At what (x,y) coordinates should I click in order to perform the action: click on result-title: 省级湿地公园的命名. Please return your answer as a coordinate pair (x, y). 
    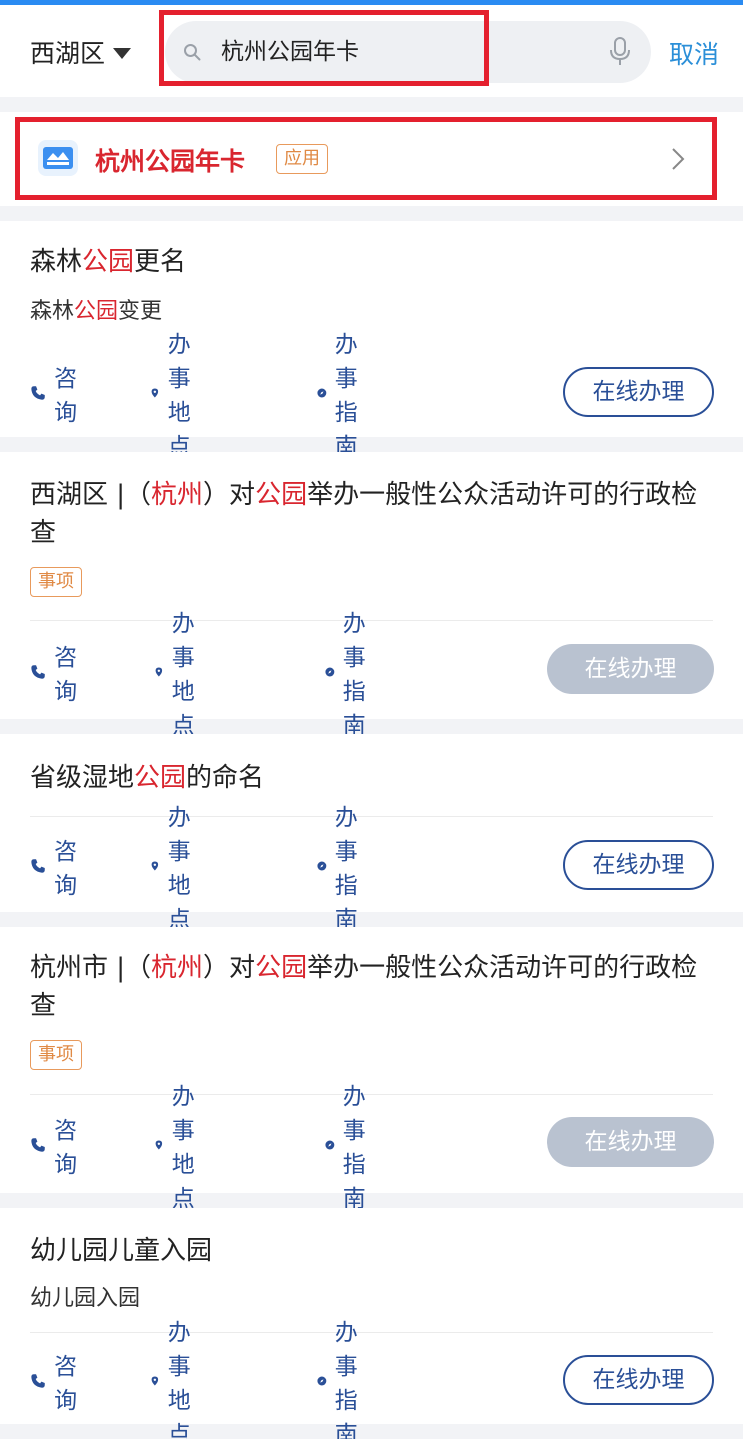
    Looking at the image, I should click on (147, 778).